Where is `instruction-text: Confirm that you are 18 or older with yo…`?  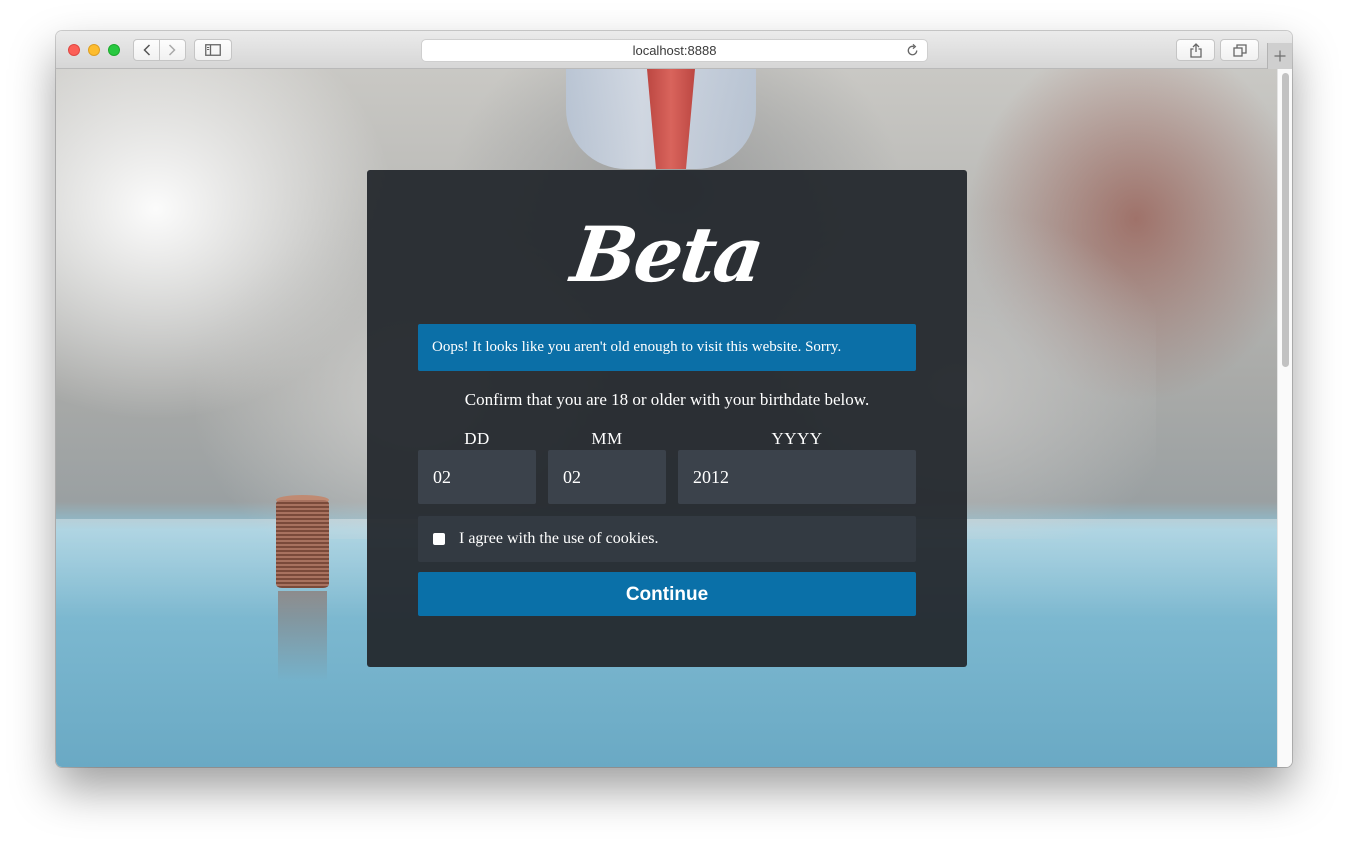
instruction-text: Confirm that you are 18 or older with yo… is located at coordinates (667, 399).